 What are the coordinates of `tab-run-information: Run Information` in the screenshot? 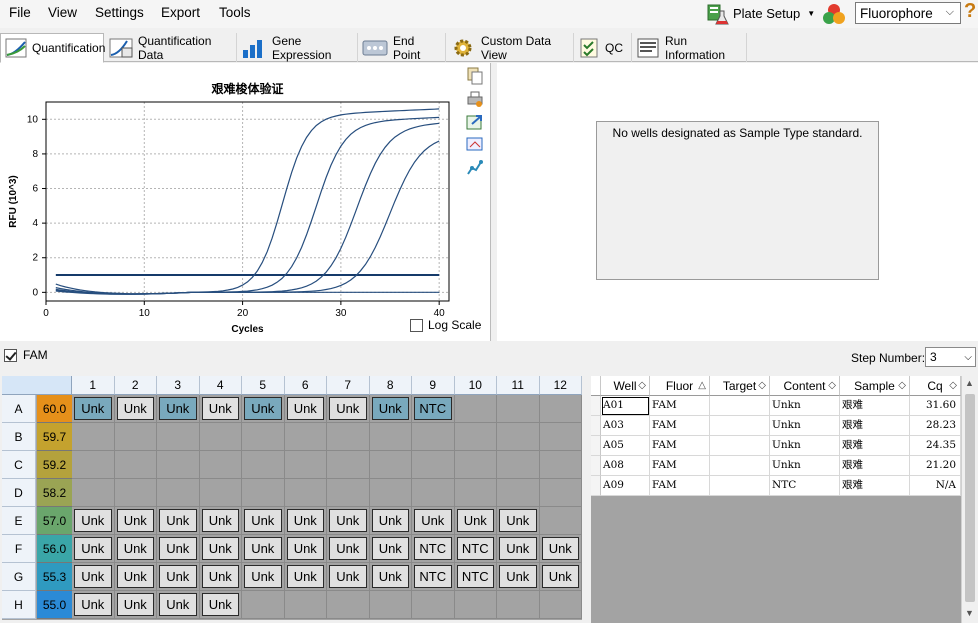 It's located at (689, 47).